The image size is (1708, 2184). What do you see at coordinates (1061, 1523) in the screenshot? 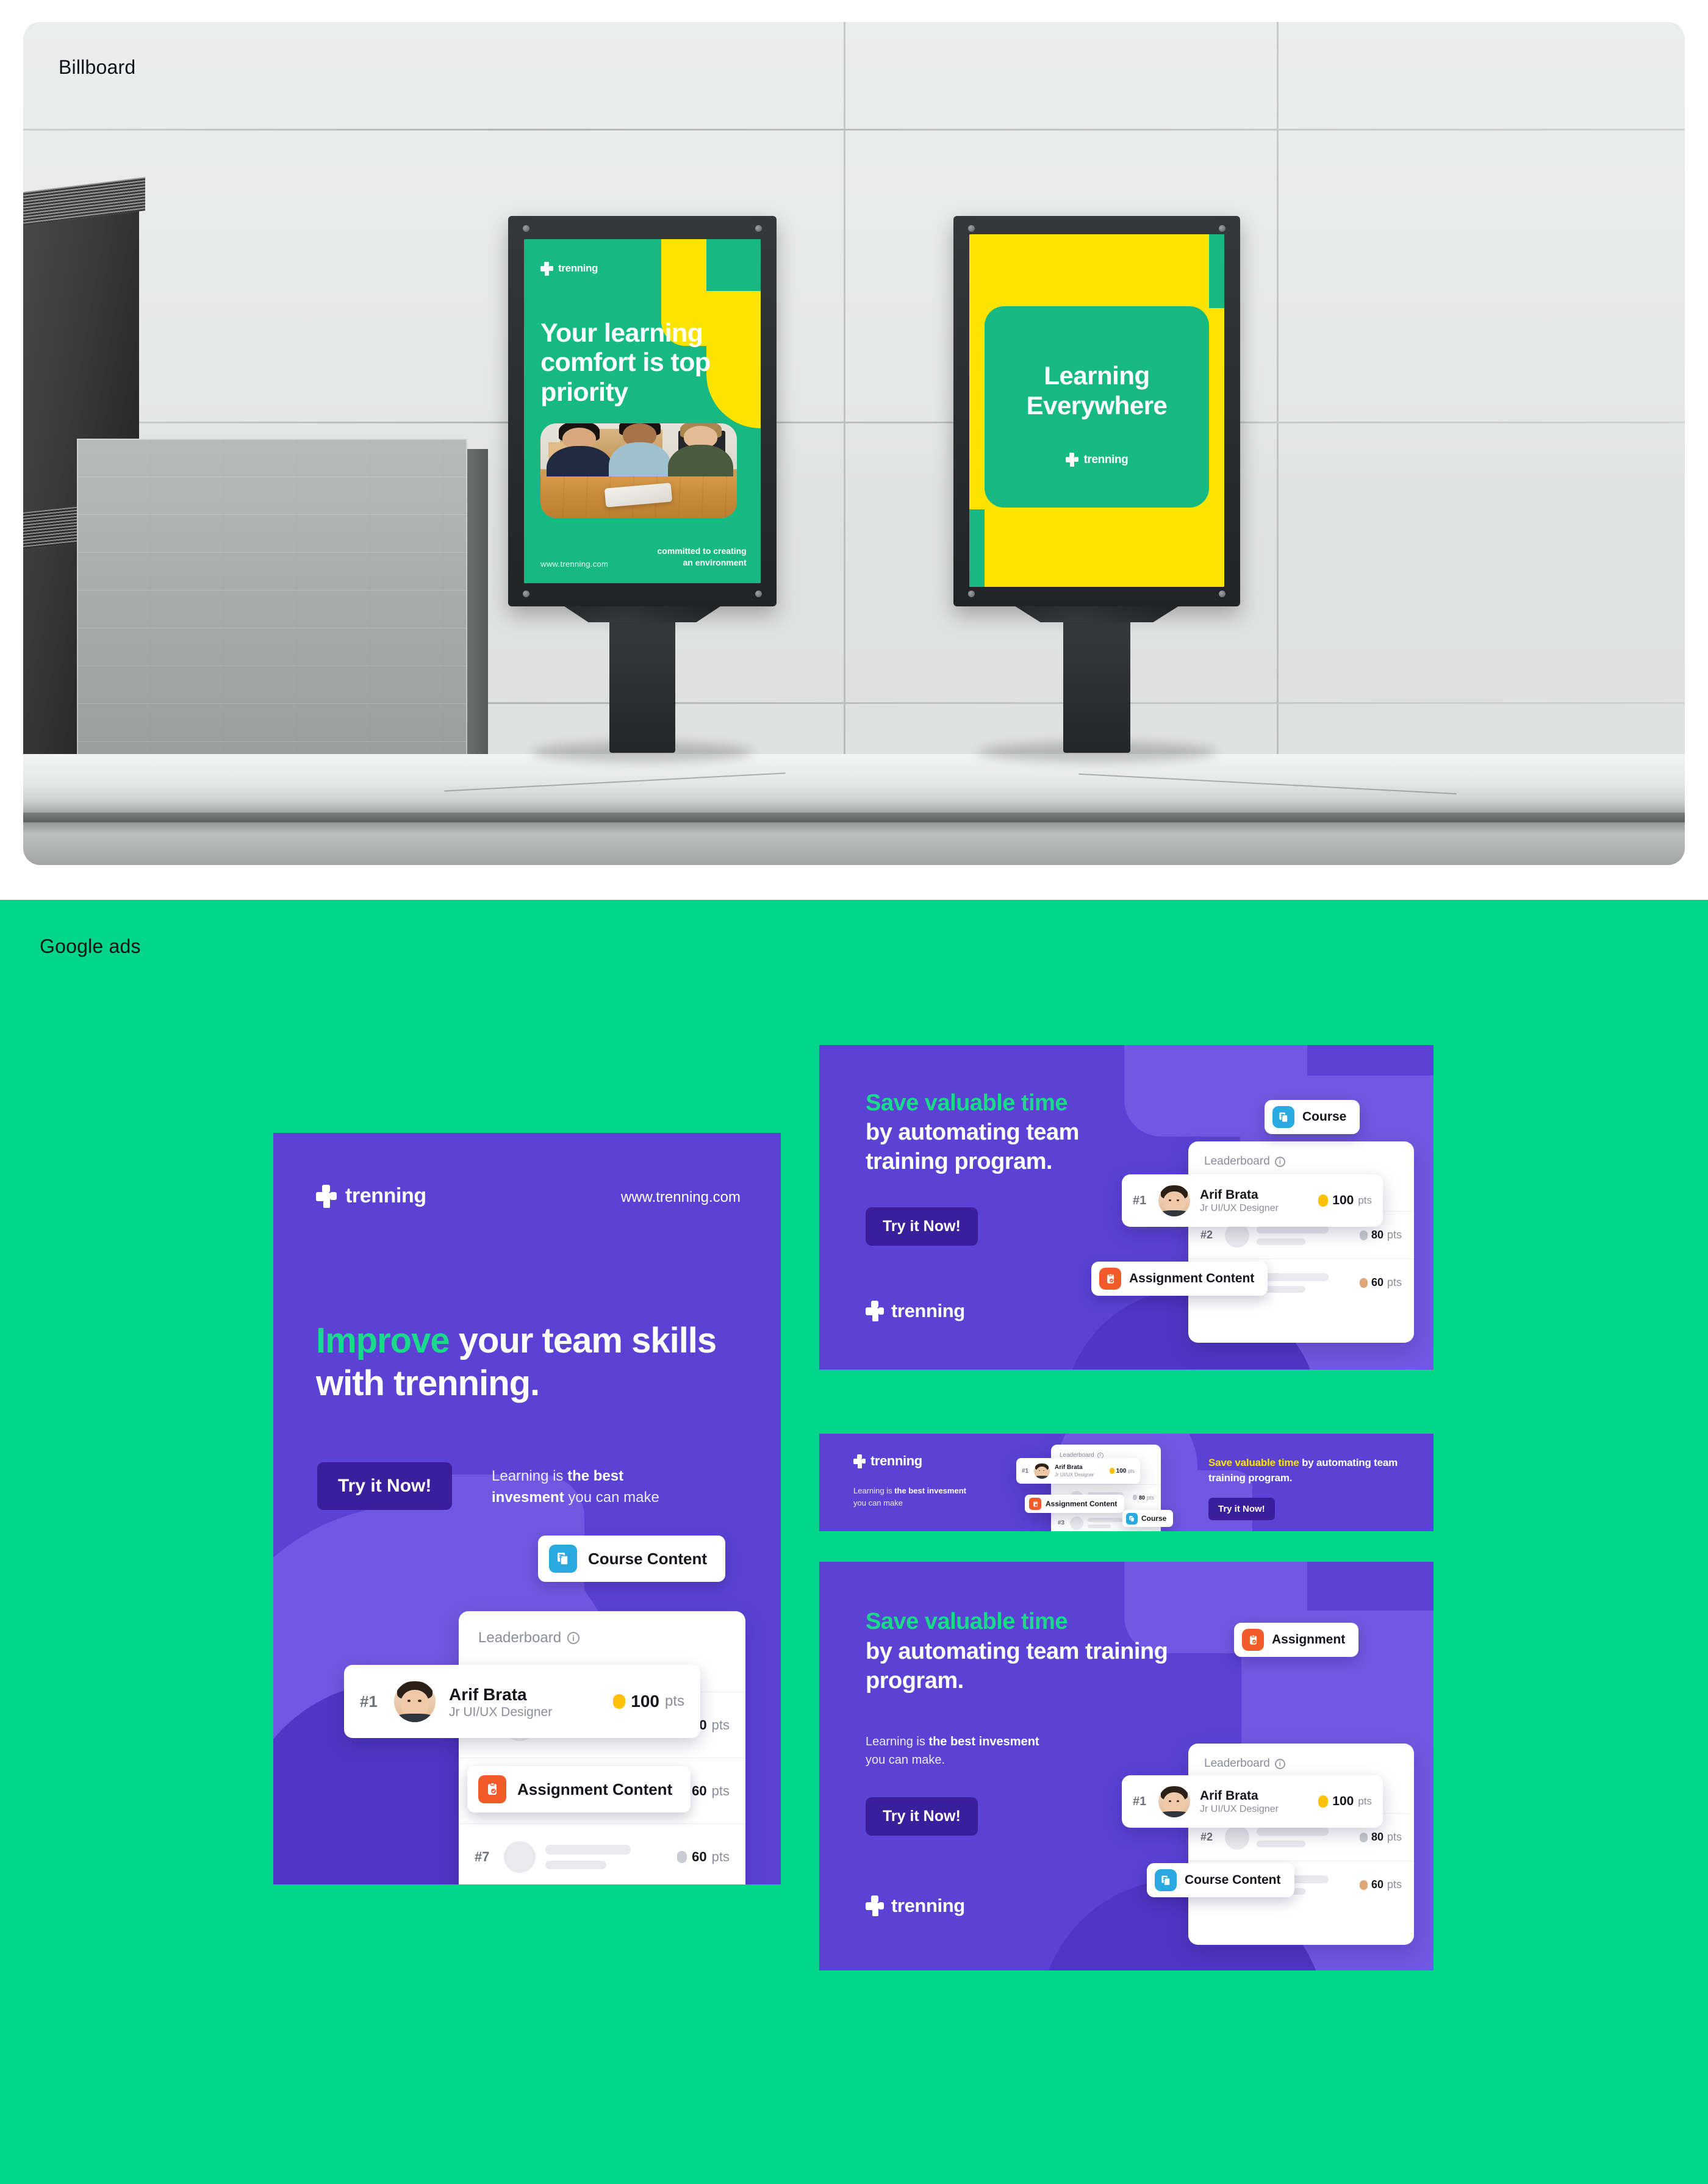
I see `leaderboard-rank: #3` at bounding box center [1061, 1523].